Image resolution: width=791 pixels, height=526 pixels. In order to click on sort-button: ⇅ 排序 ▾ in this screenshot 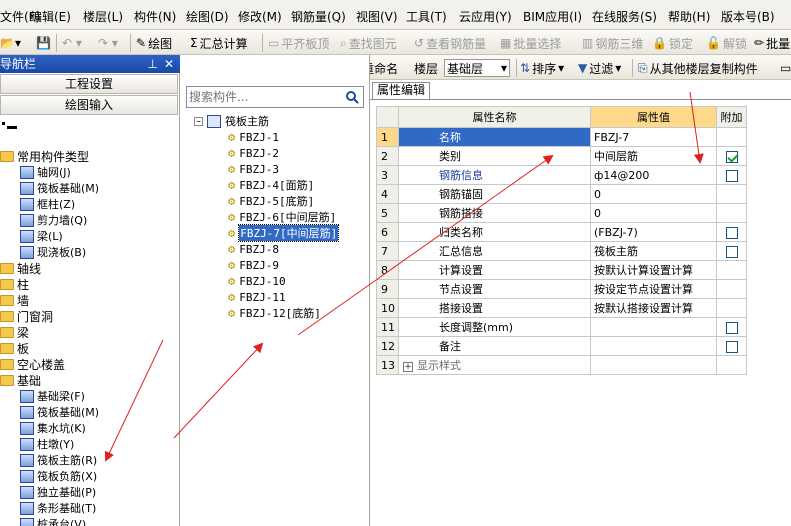, I will do `click(542, 68)`.